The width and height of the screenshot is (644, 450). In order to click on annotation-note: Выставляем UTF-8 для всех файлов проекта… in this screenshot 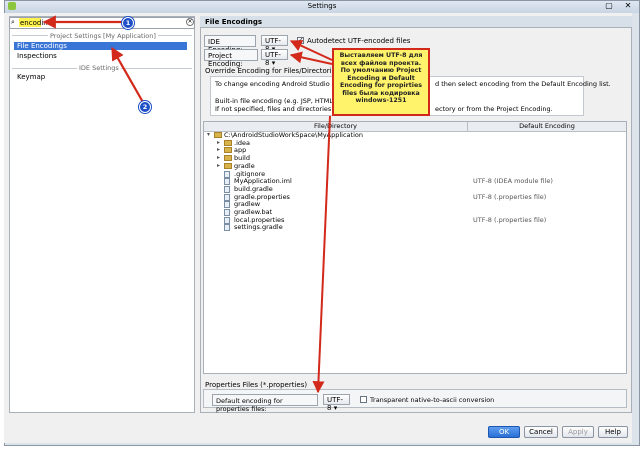, I will do `click(381, 82)`.